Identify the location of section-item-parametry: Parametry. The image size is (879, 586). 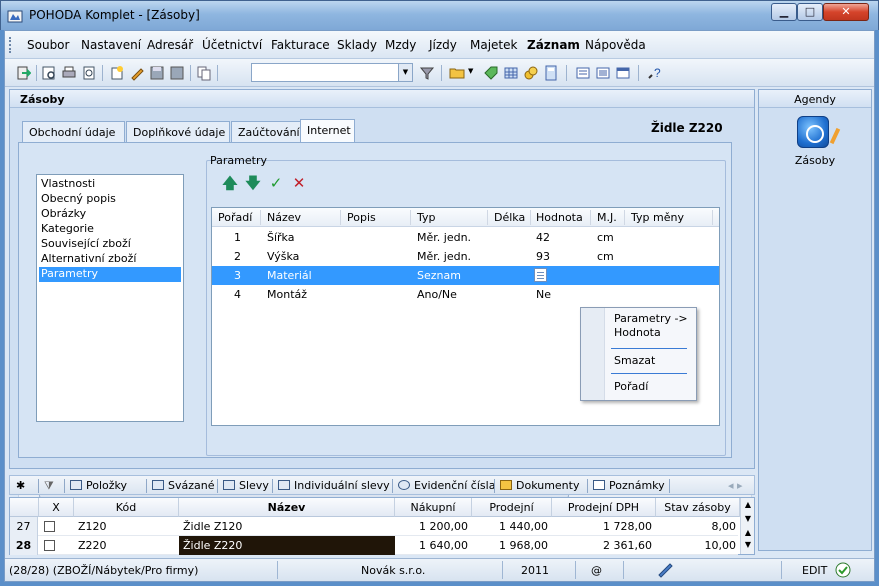
(110, 274).